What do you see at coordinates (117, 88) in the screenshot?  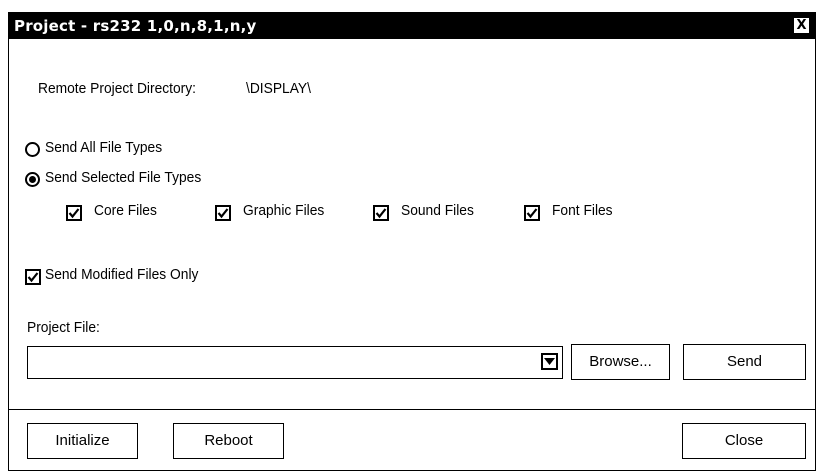 I see `remote-project-directory-label: Remote Project Directory:` at bounding box center [117, 88].